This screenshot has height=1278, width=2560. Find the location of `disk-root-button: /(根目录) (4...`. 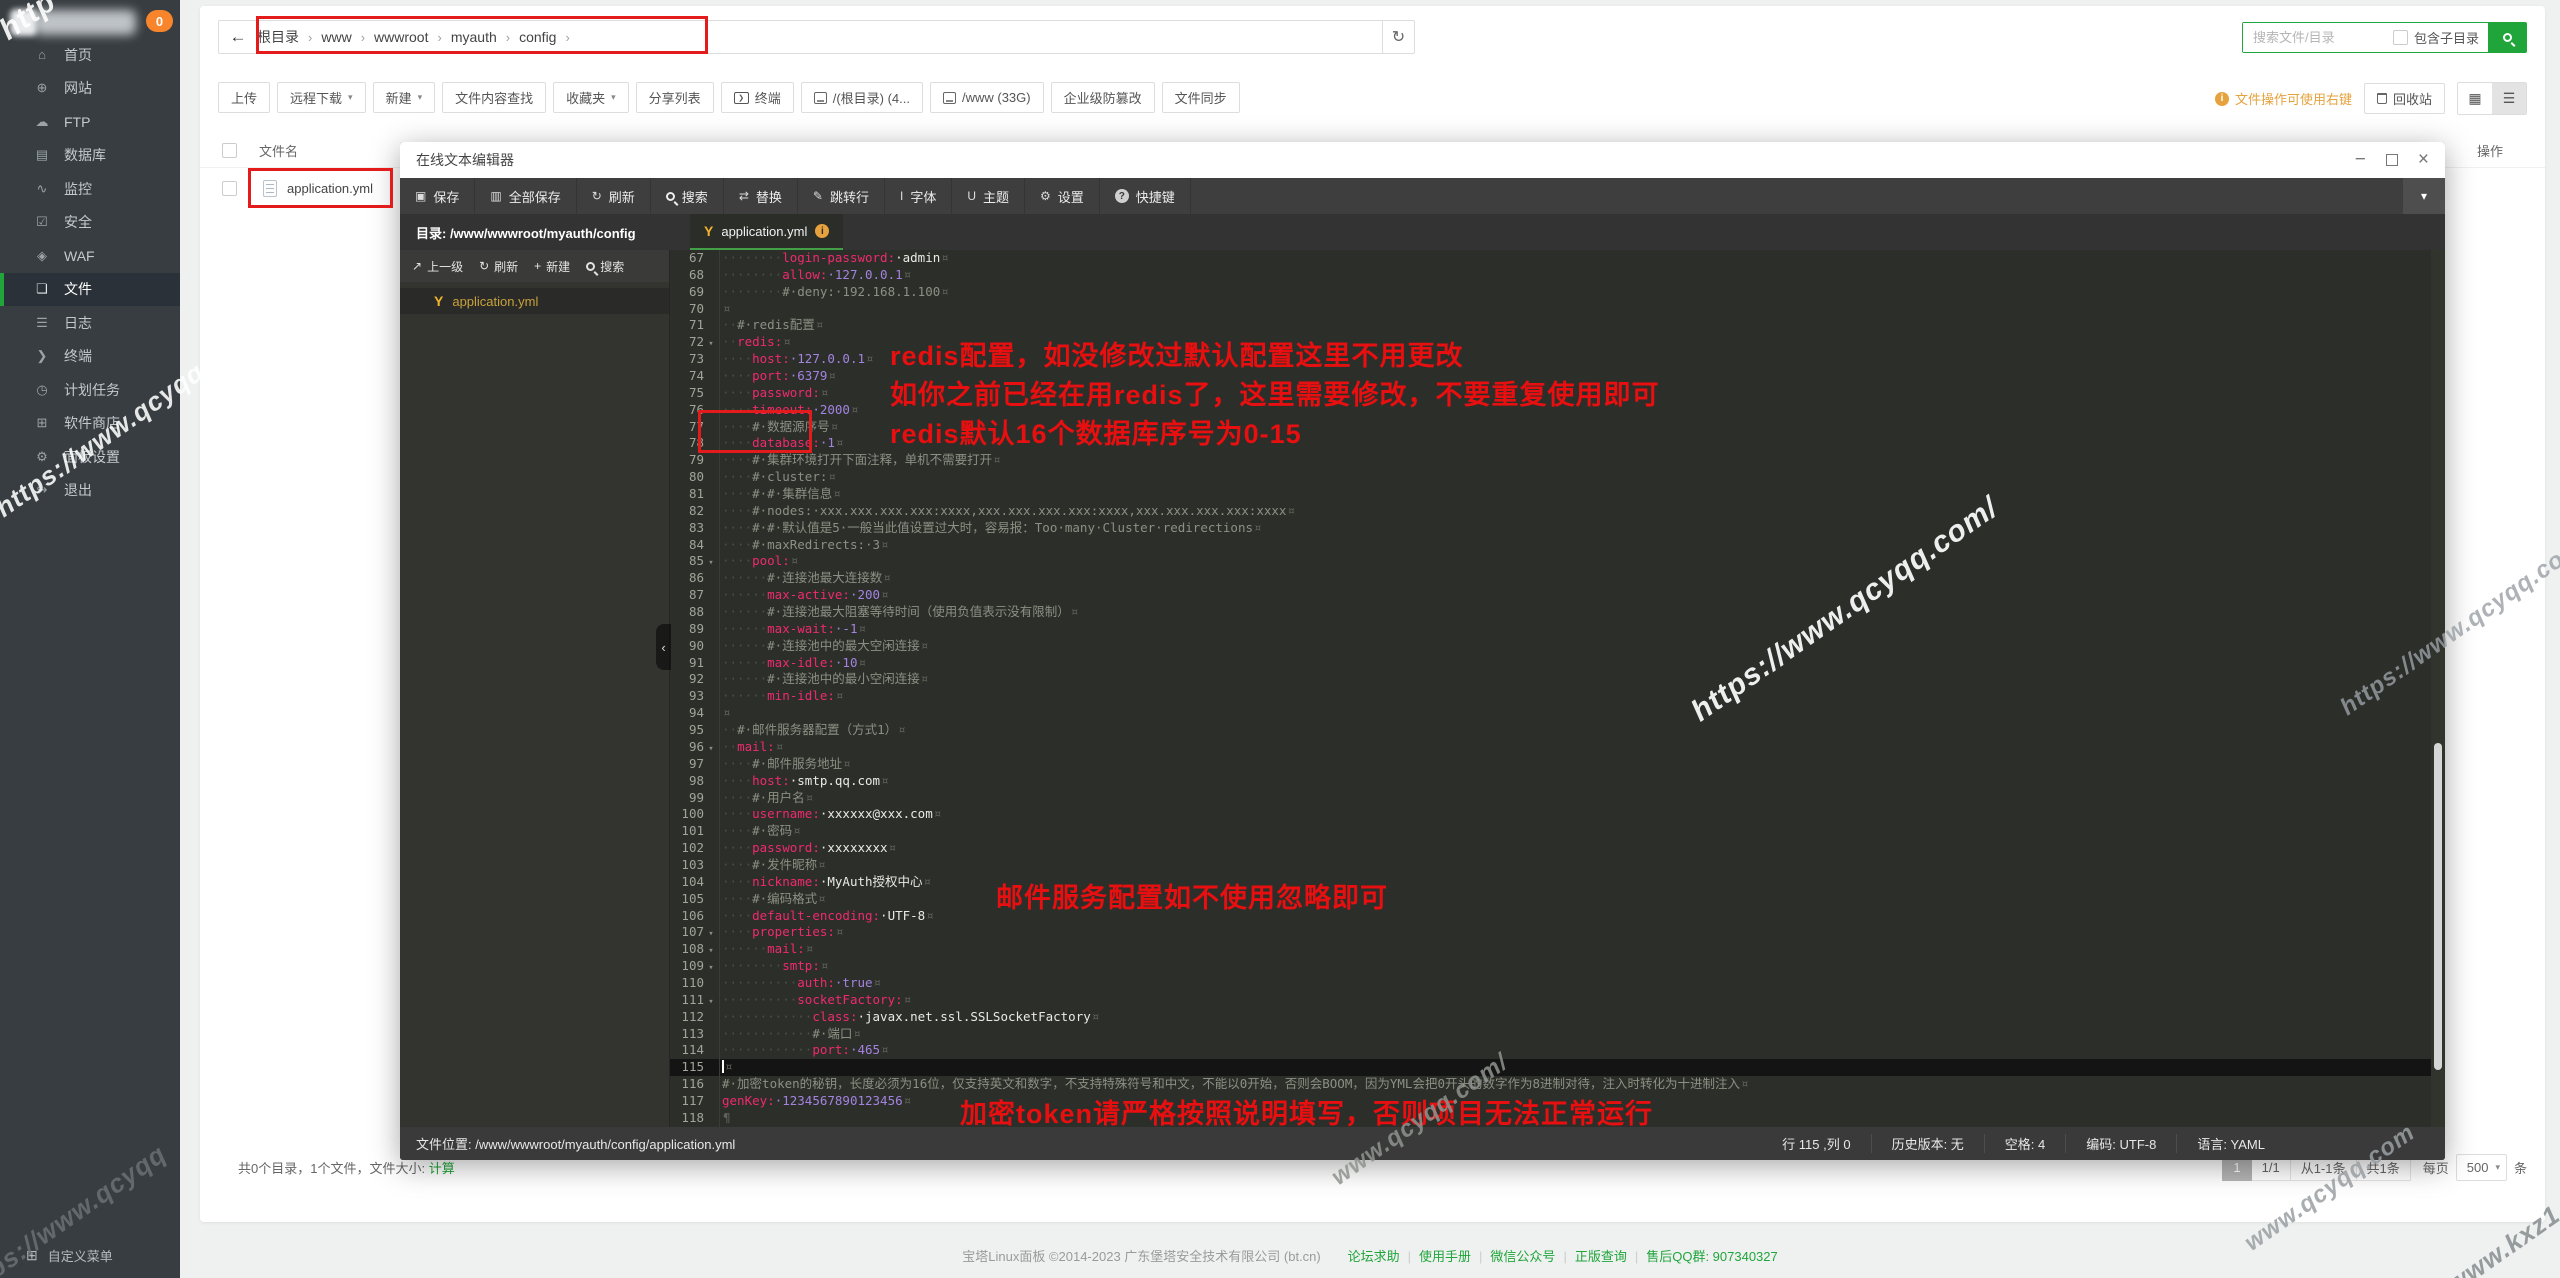

disk-root-button: /(根目录) (4... is located at coordinates (861, 97).